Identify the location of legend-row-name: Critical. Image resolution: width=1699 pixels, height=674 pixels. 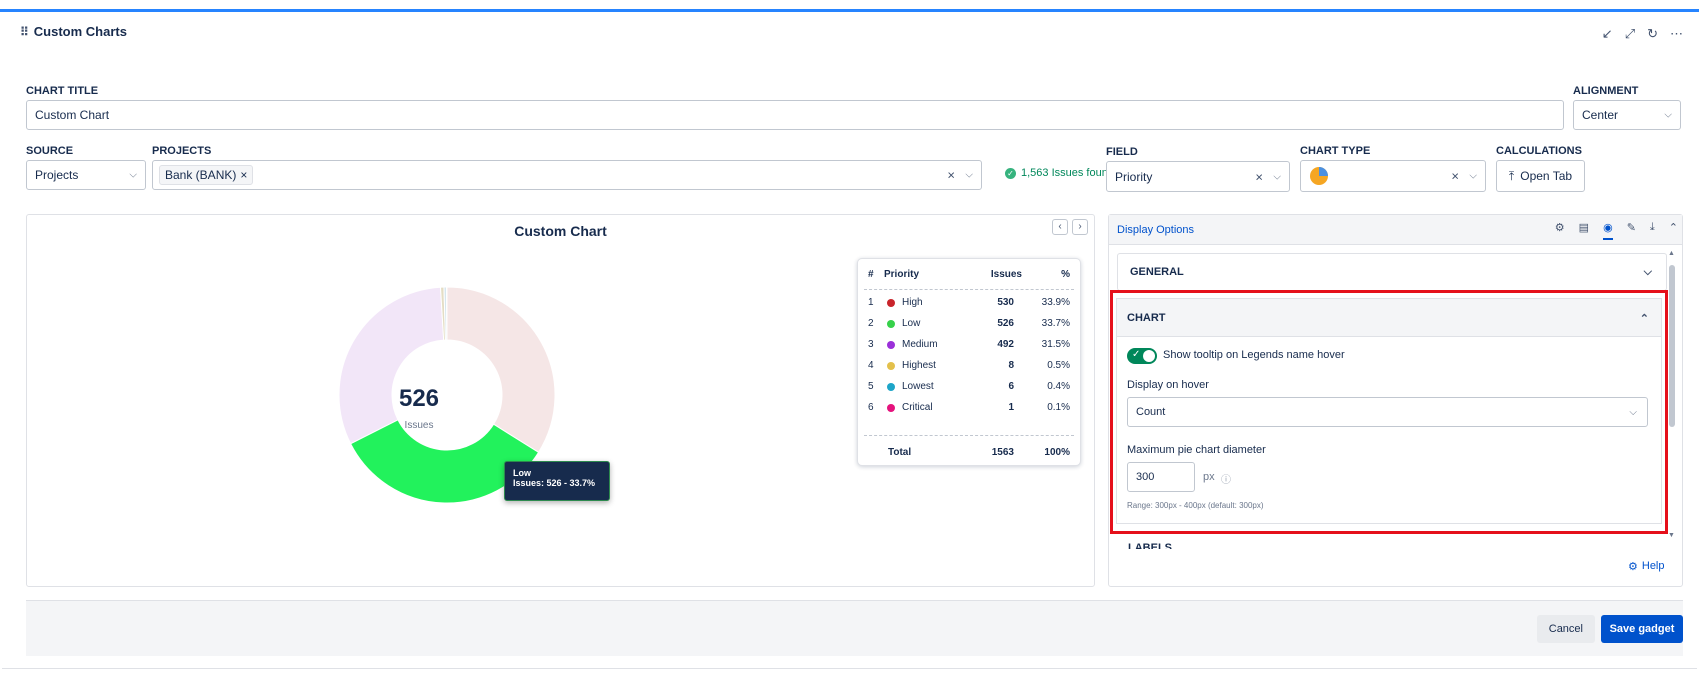
(917, 407).